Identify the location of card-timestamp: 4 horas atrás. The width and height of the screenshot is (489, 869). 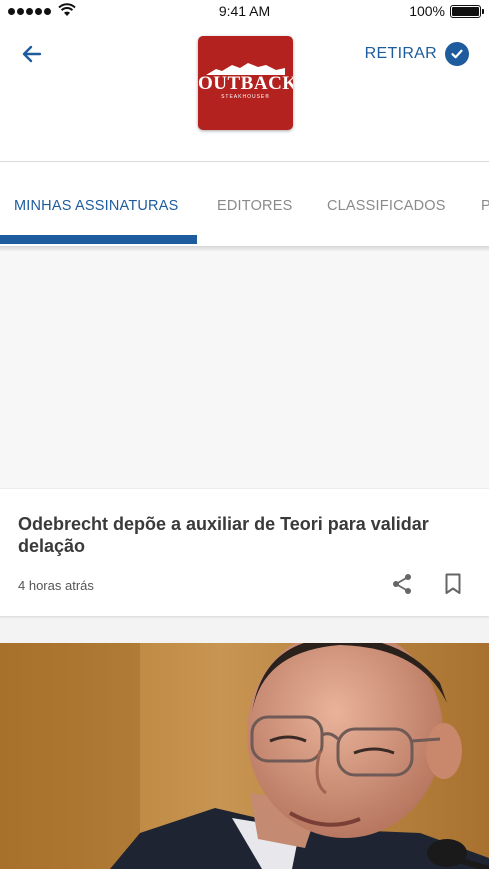
(56, 585).